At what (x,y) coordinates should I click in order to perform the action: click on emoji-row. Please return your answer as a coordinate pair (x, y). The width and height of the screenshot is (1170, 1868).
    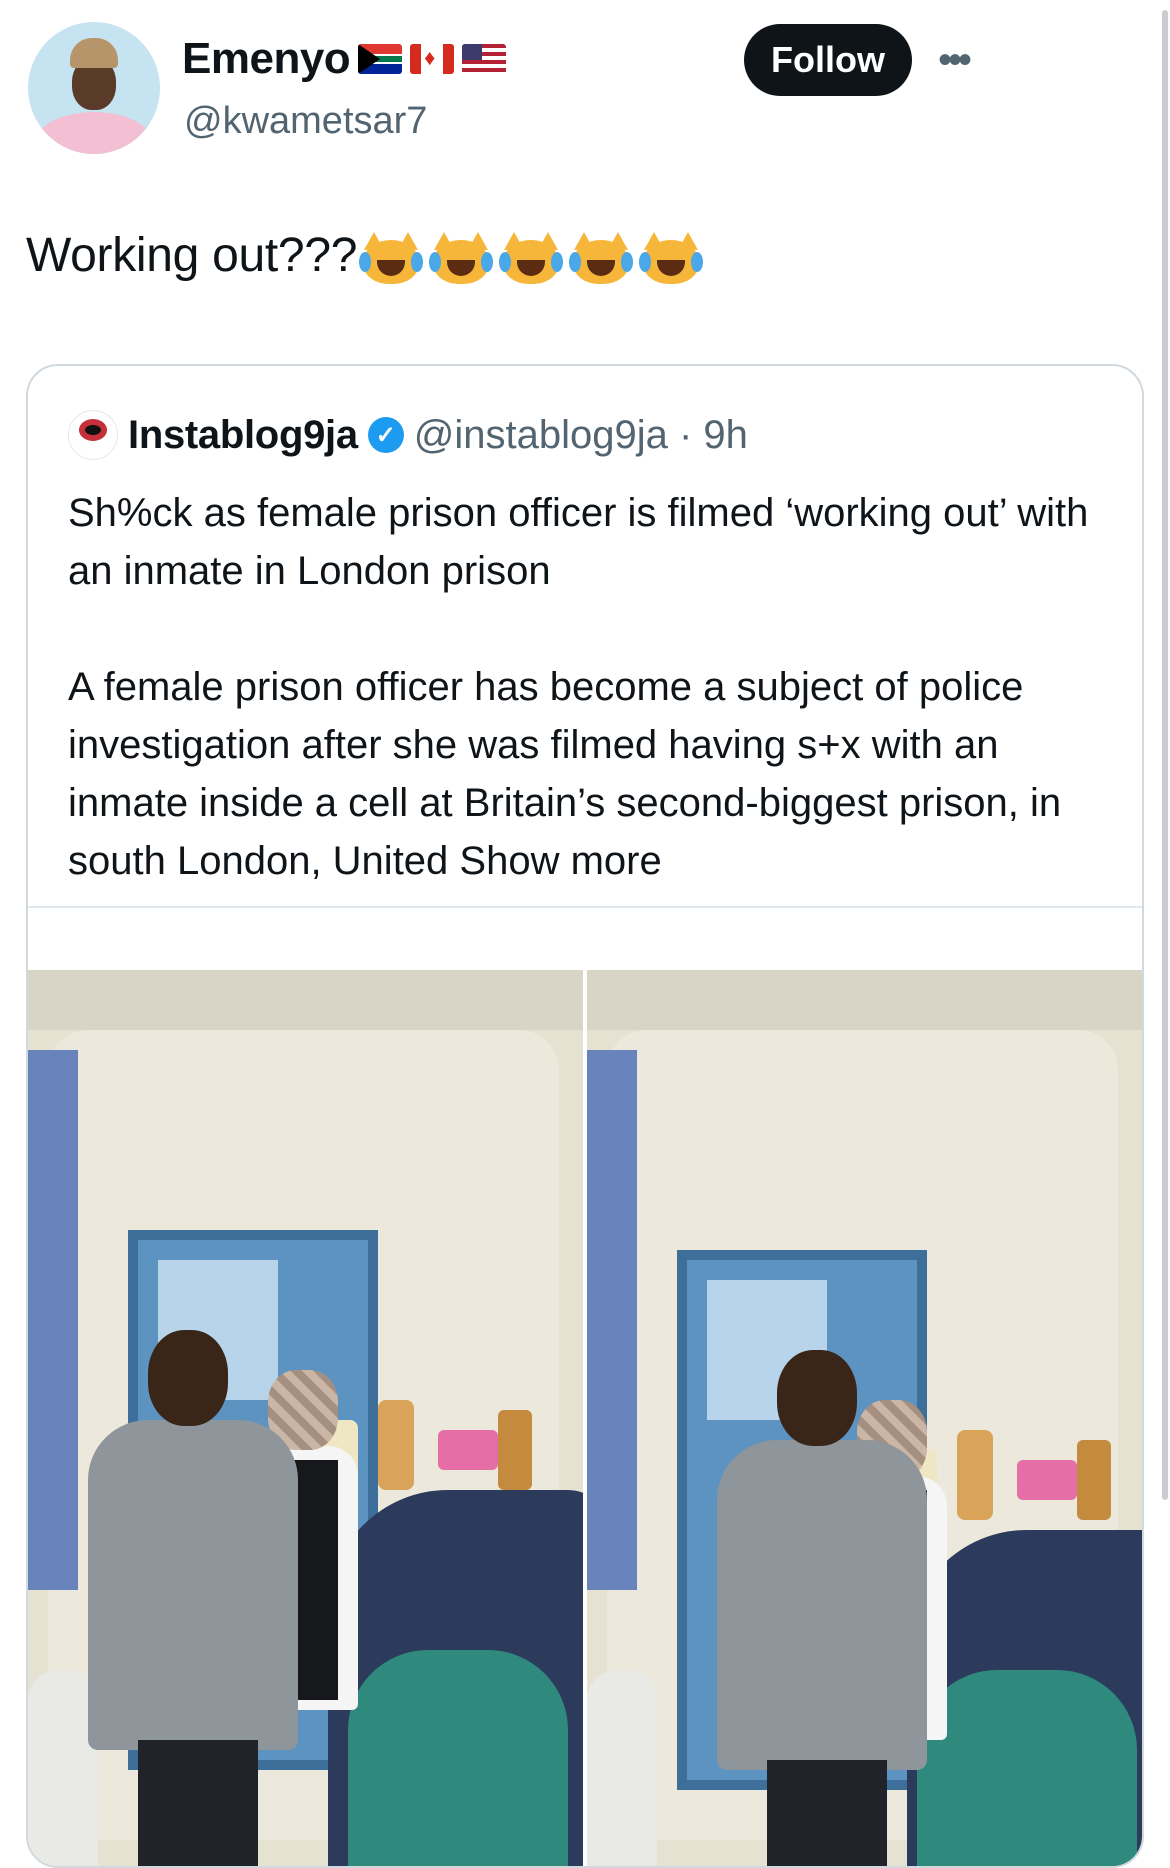
    Looking at the image, I should click on (531, 258).